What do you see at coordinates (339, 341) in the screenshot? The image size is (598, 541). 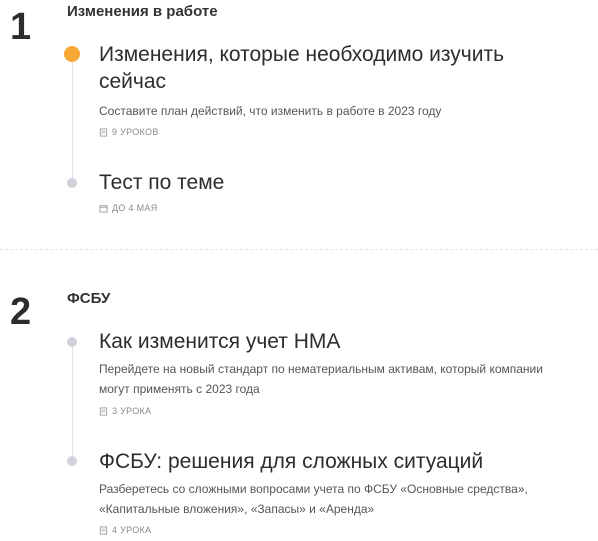 I see `lesson-title: Как изменится учет НМА` at bounding box center [339, 341].